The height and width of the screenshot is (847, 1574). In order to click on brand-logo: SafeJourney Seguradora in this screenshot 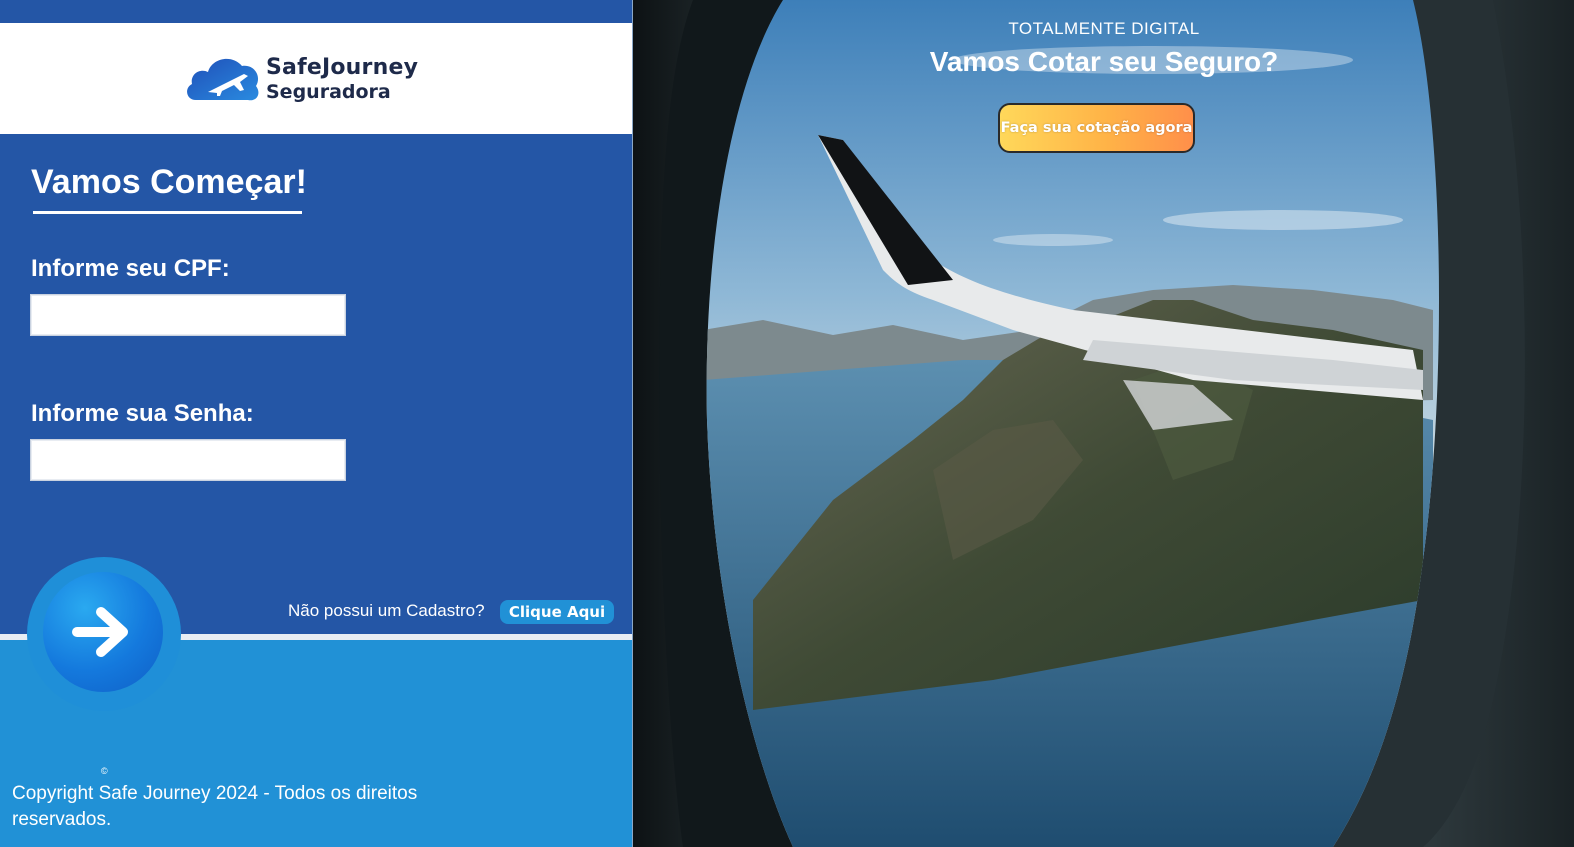, I will do `click(307, 80)`.